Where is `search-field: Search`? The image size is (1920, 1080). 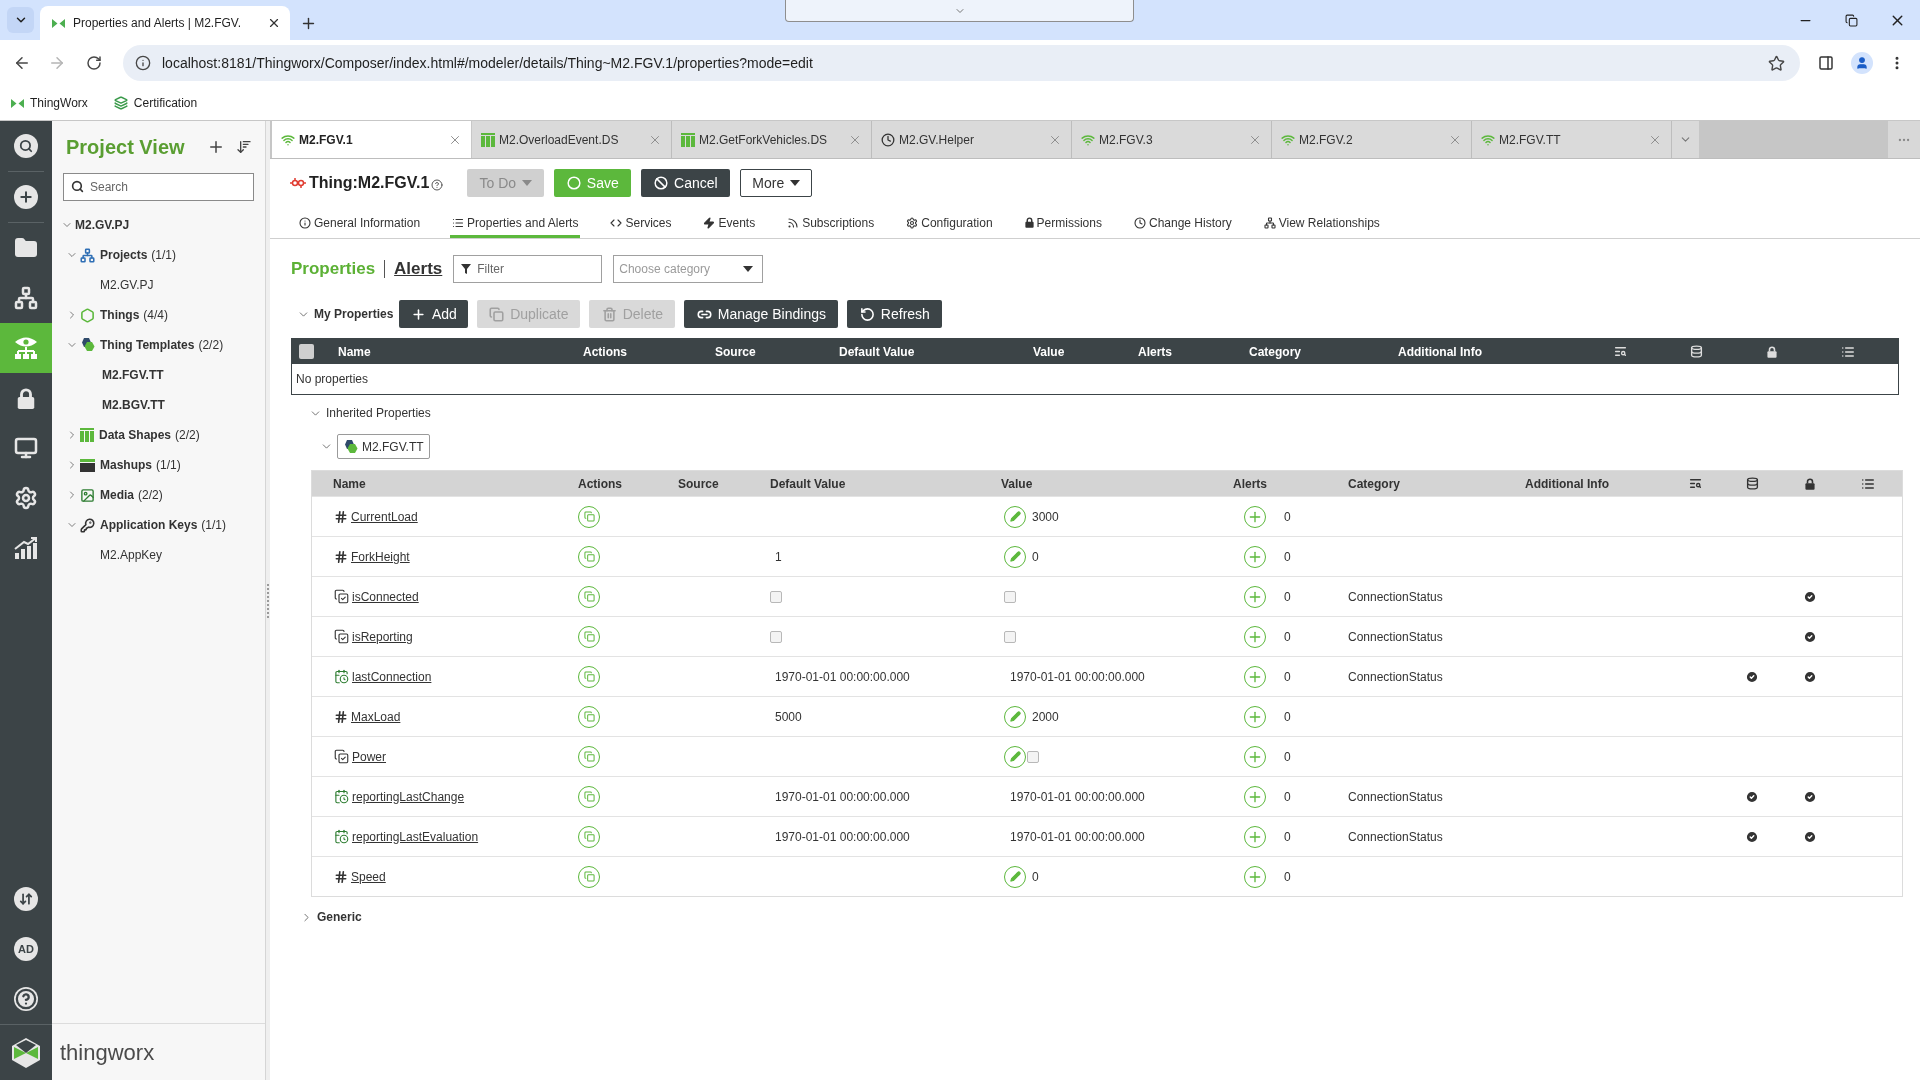 search-field: Search is located at coordinates (158, 187).